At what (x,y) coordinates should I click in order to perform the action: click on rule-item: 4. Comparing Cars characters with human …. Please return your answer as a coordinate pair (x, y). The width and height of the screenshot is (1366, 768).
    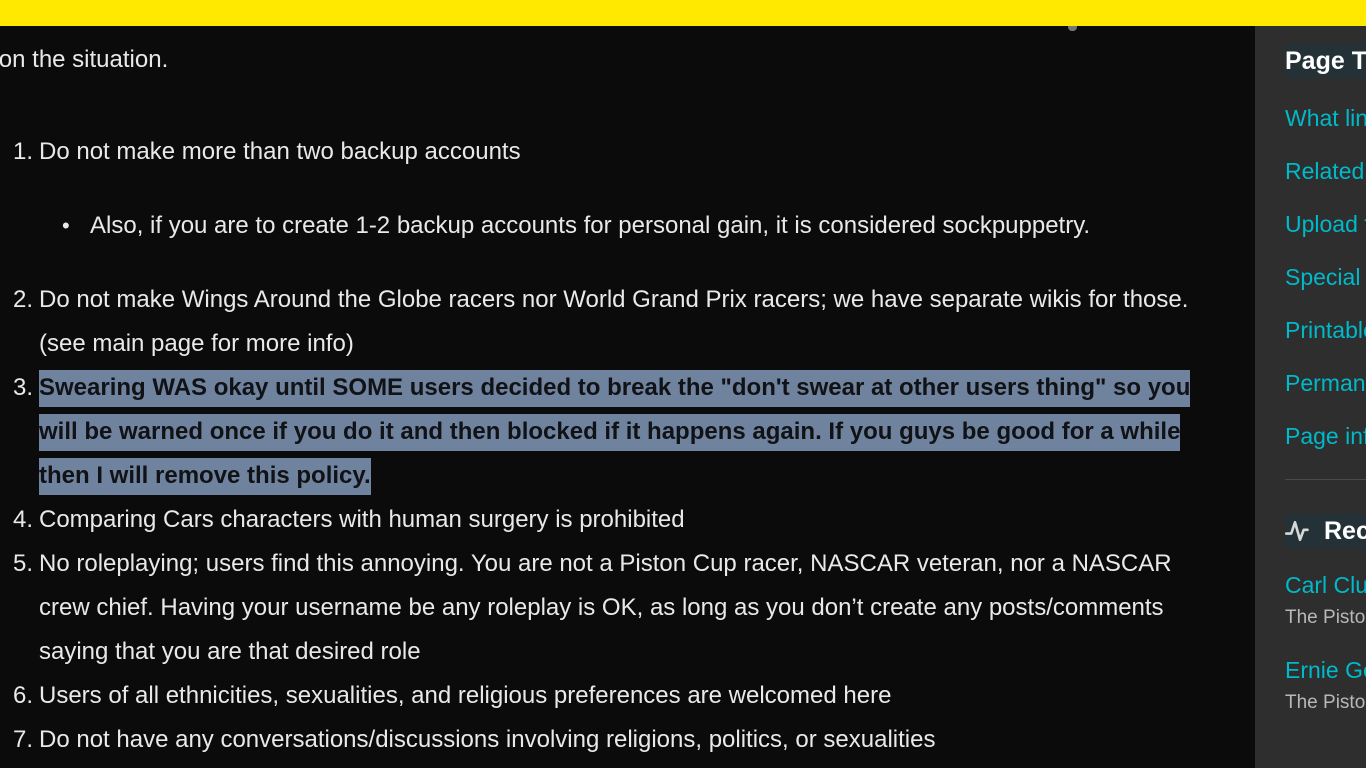
    Looking at the image, I should click on (627, 520).